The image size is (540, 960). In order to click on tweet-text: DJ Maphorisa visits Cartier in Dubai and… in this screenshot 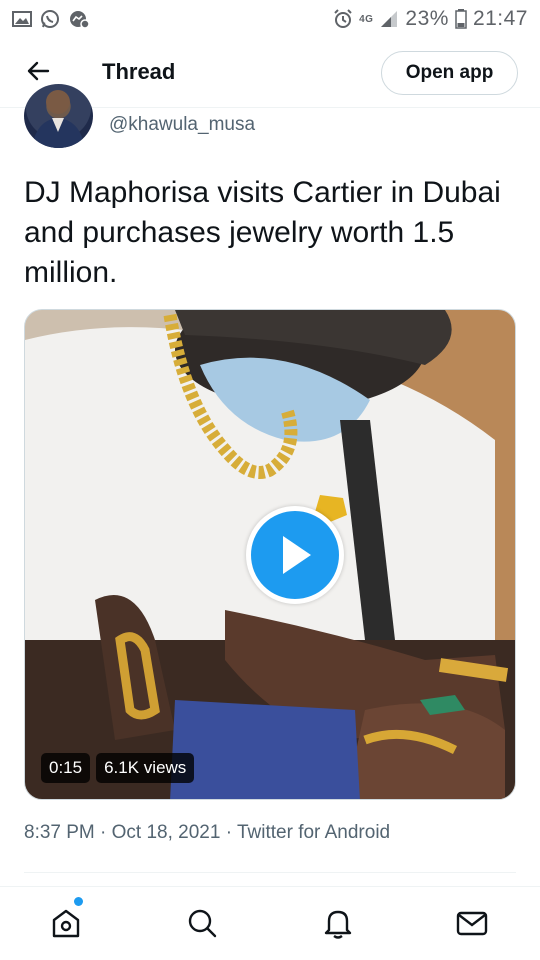, I will do `click(262, 232)`.